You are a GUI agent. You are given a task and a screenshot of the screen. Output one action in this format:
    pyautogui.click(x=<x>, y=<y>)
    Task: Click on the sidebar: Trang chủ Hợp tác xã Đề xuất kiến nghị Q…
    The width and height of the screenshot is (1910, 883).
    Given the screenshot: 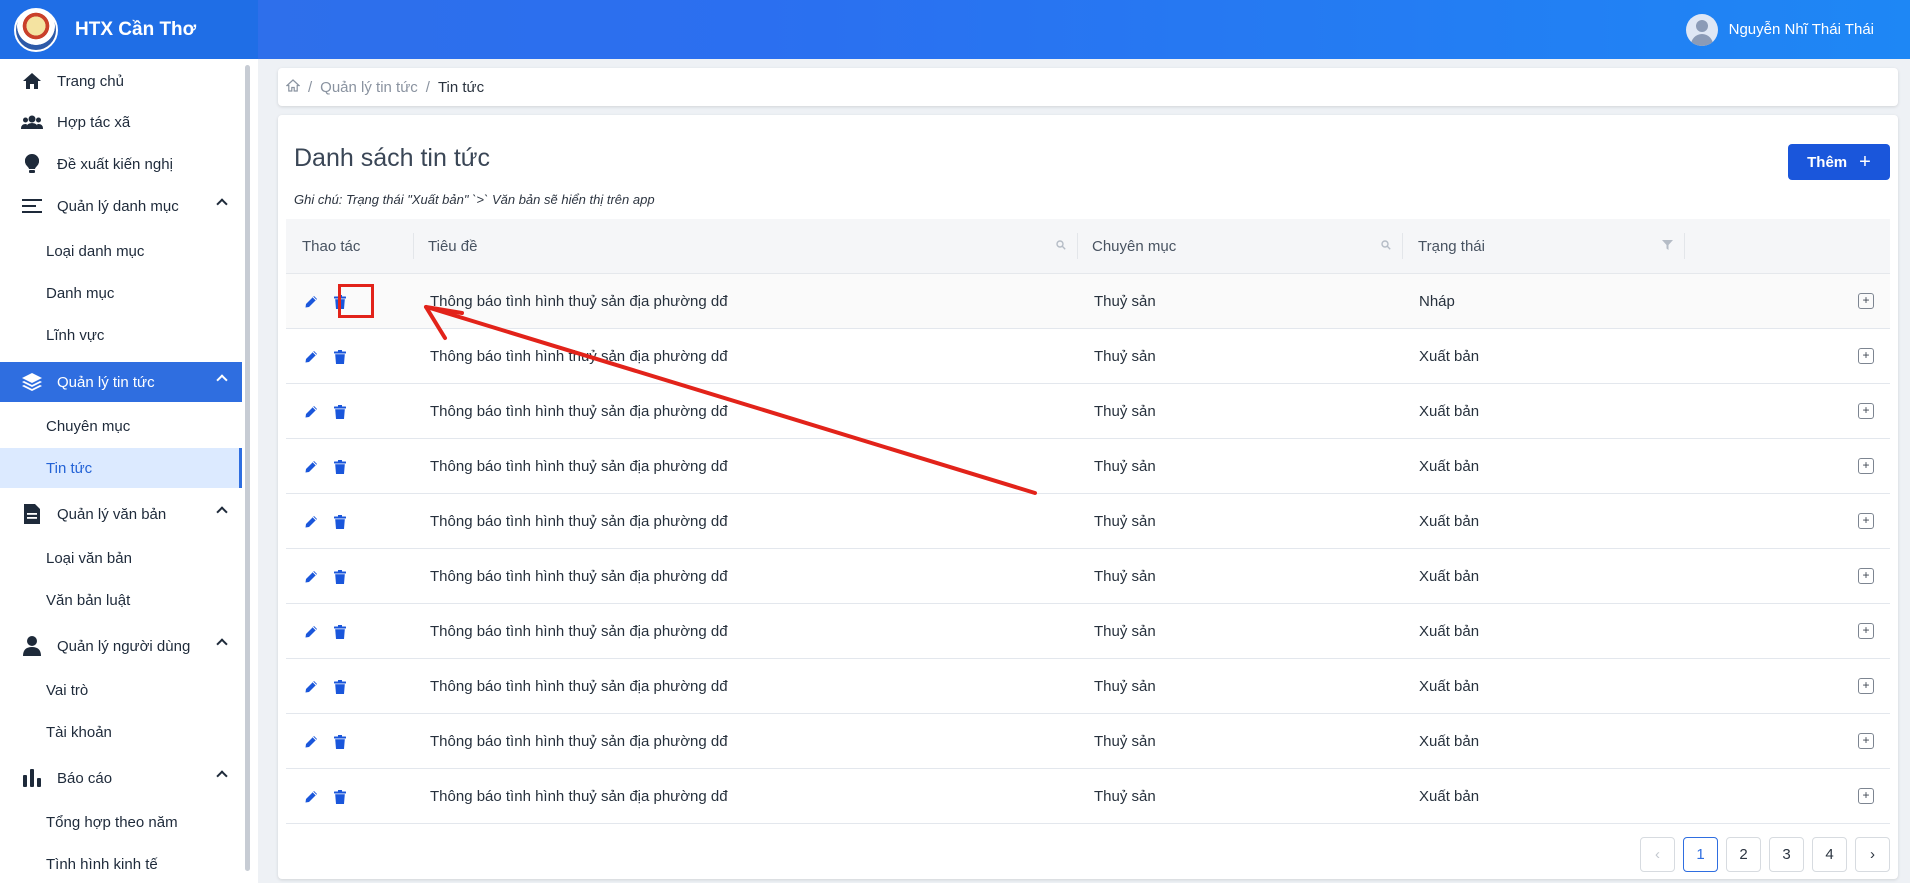 What is the action you would take?
    pyautogui.click(x=129, y=471)
    